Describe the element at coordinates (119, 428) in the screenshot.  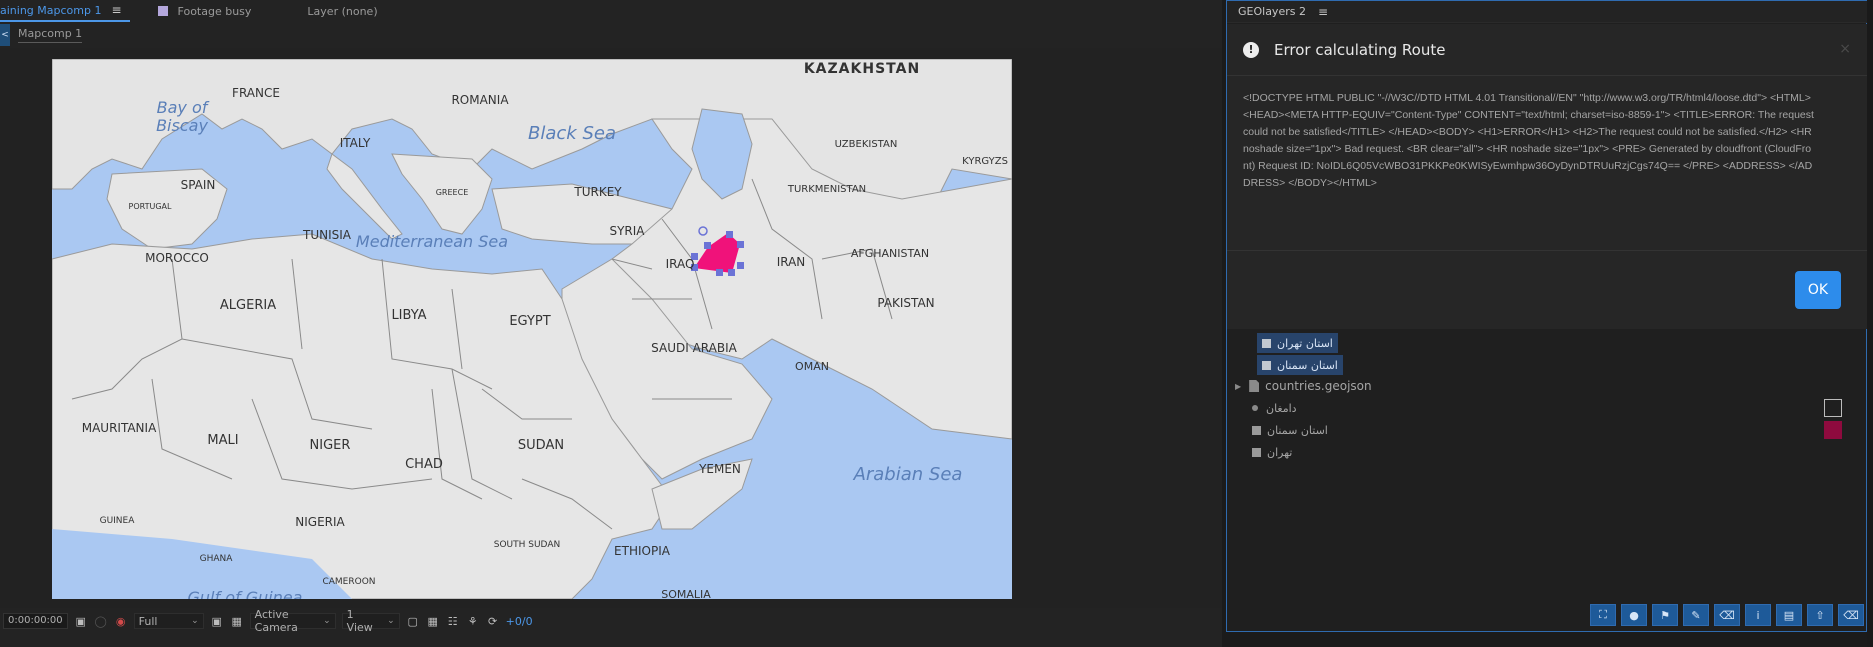
I see `label-mauritania: MAURITANIA` at that location.